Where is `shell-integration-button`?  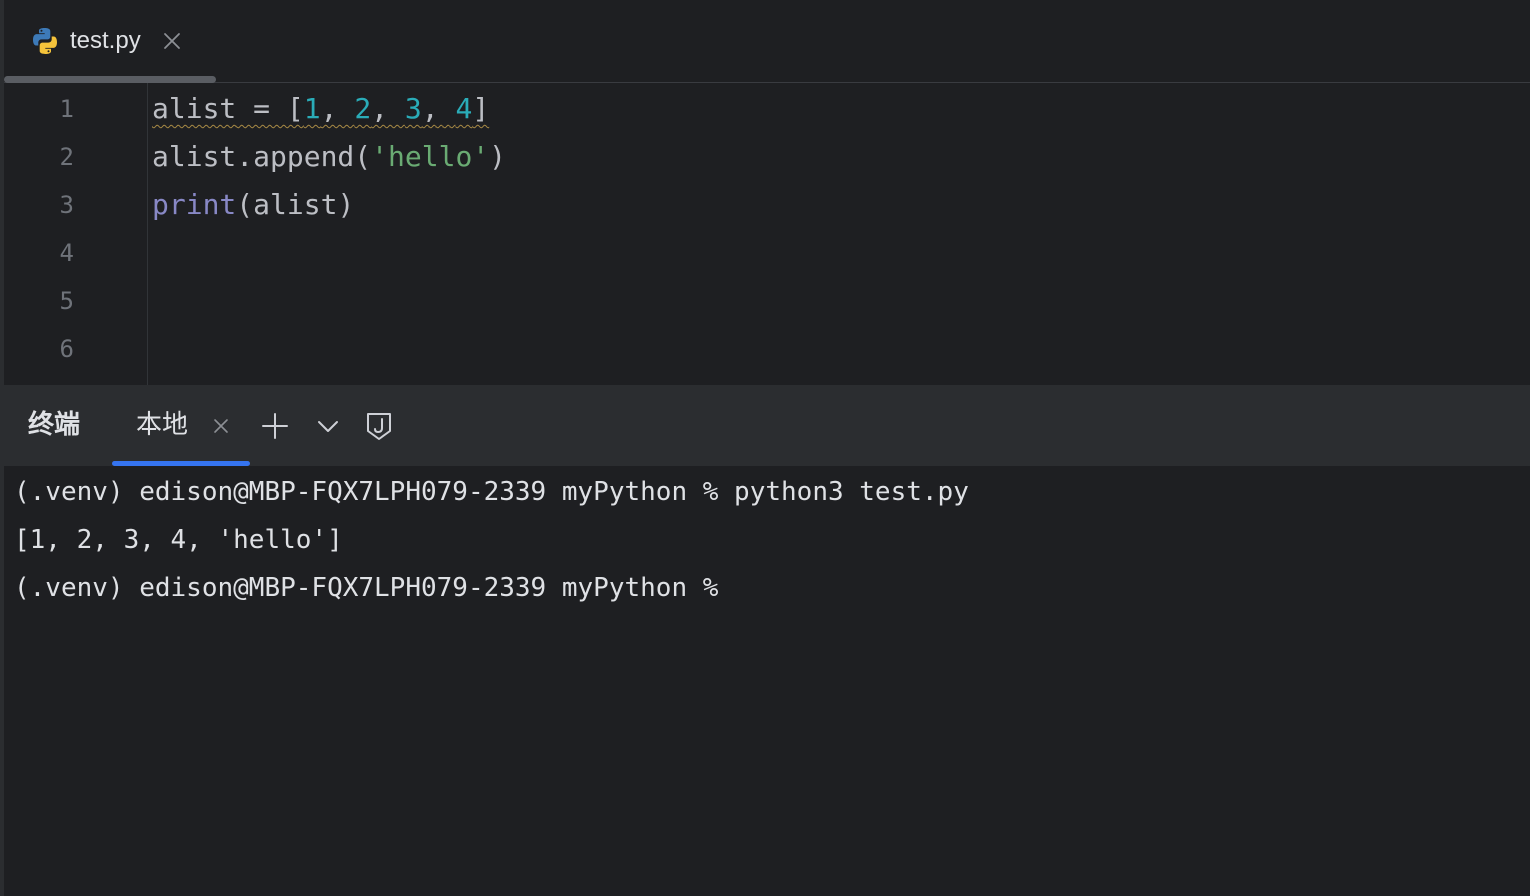 shell-integration-button is located at coordinates (379, 426).